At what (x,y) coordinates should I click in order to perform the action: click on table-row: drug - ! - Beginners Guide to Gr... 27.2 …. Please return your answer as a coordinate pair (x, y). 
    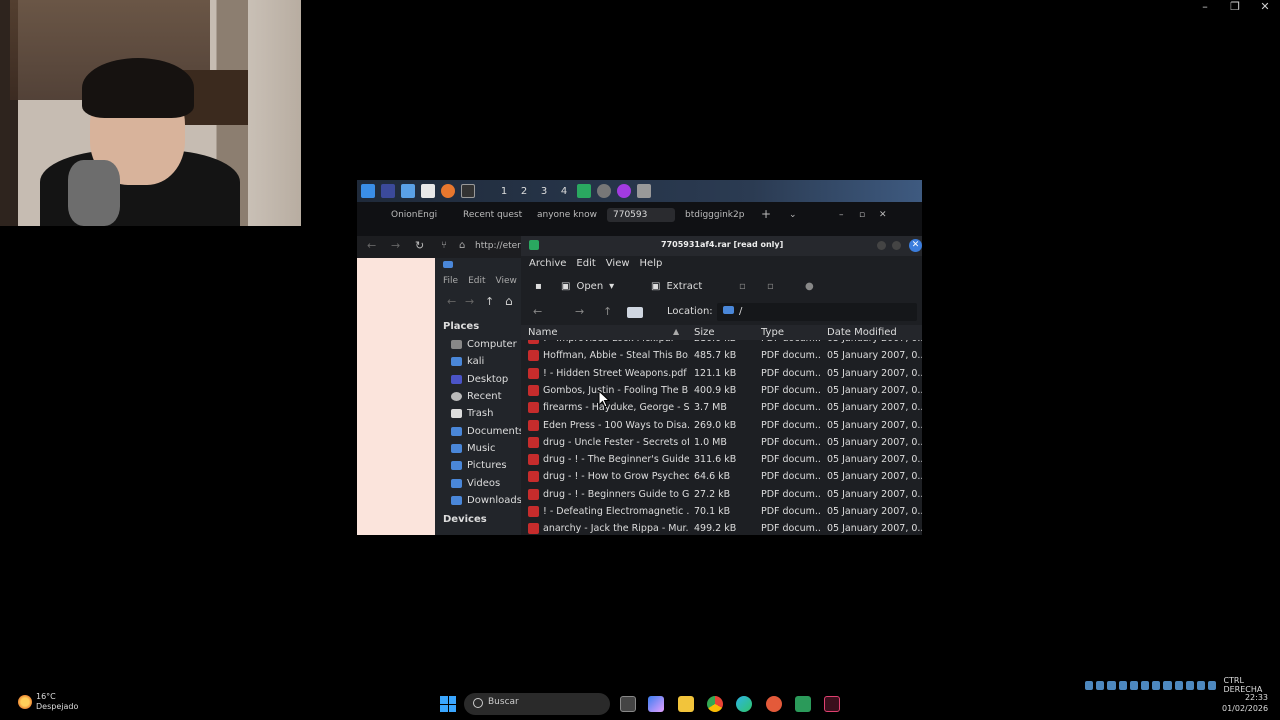
    Looking at the image, I should click on (721, 494).